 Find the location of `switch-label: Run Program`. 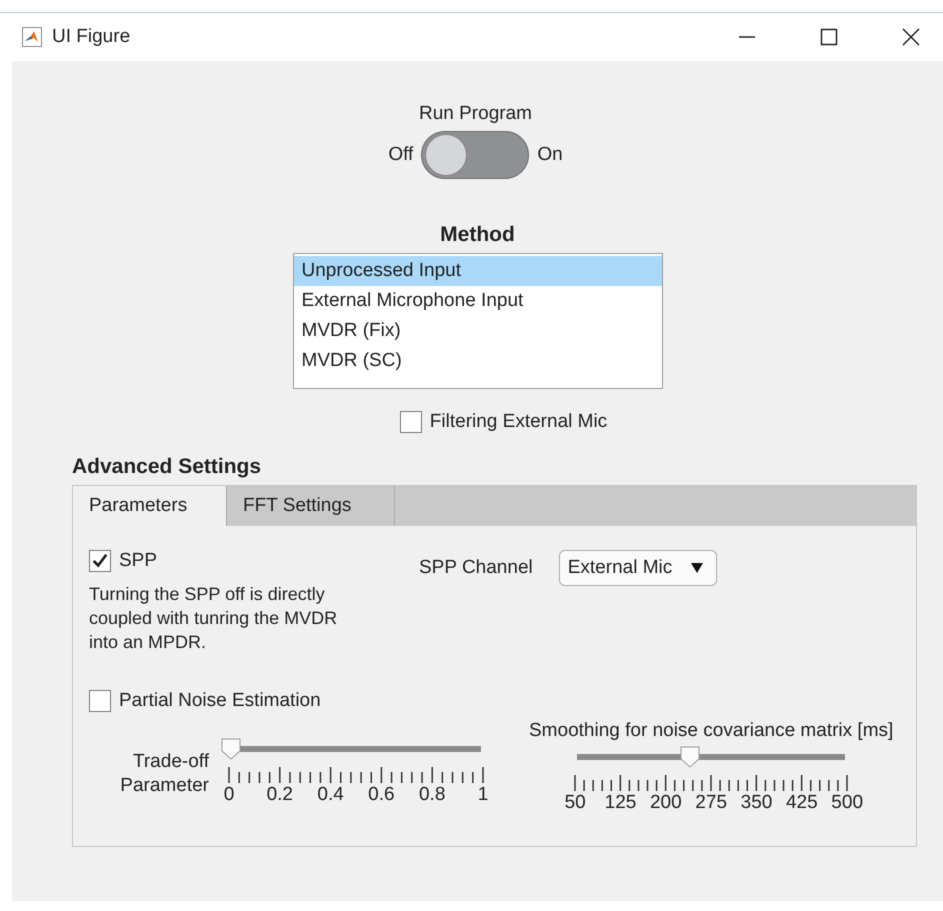

switch-label: Run Program is located at coordinates (475, 114).